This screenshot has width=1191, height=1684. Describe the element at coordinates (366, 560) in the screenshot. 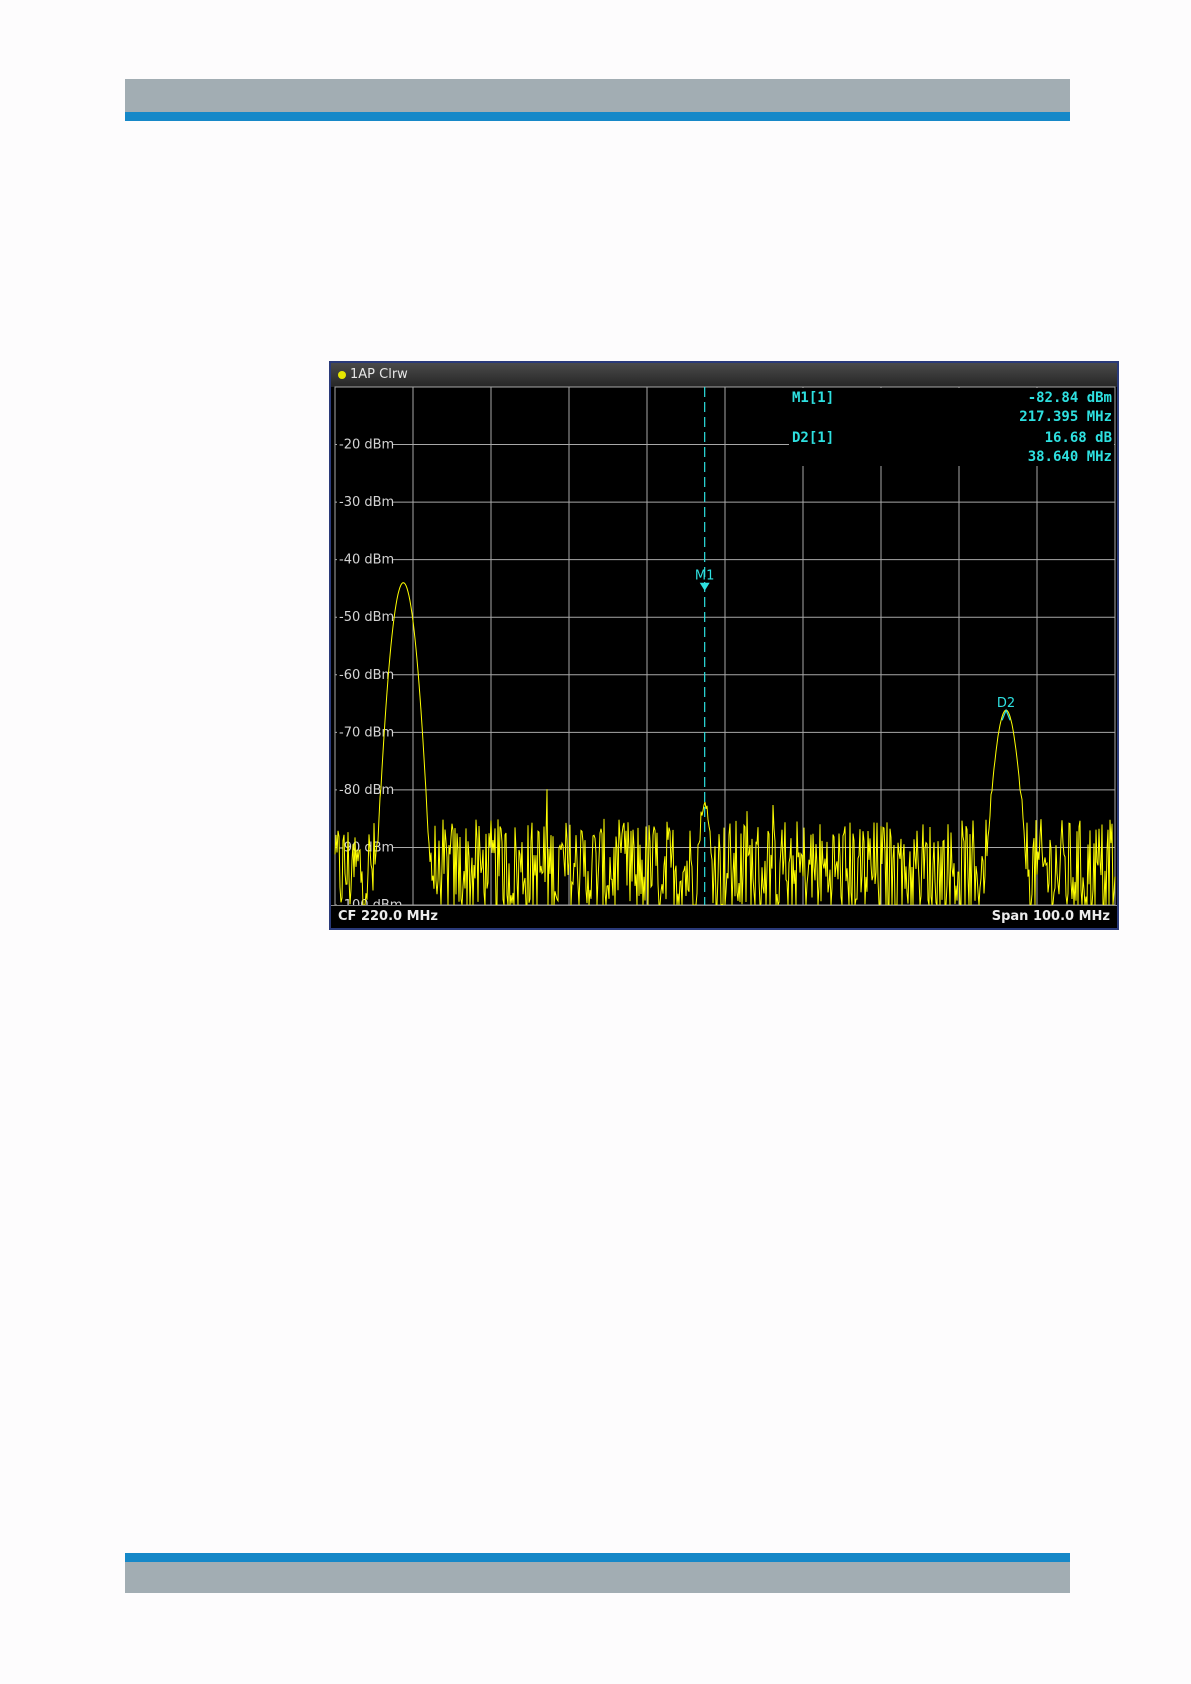

I see `y-tick-label: -40 dBm` at that location.